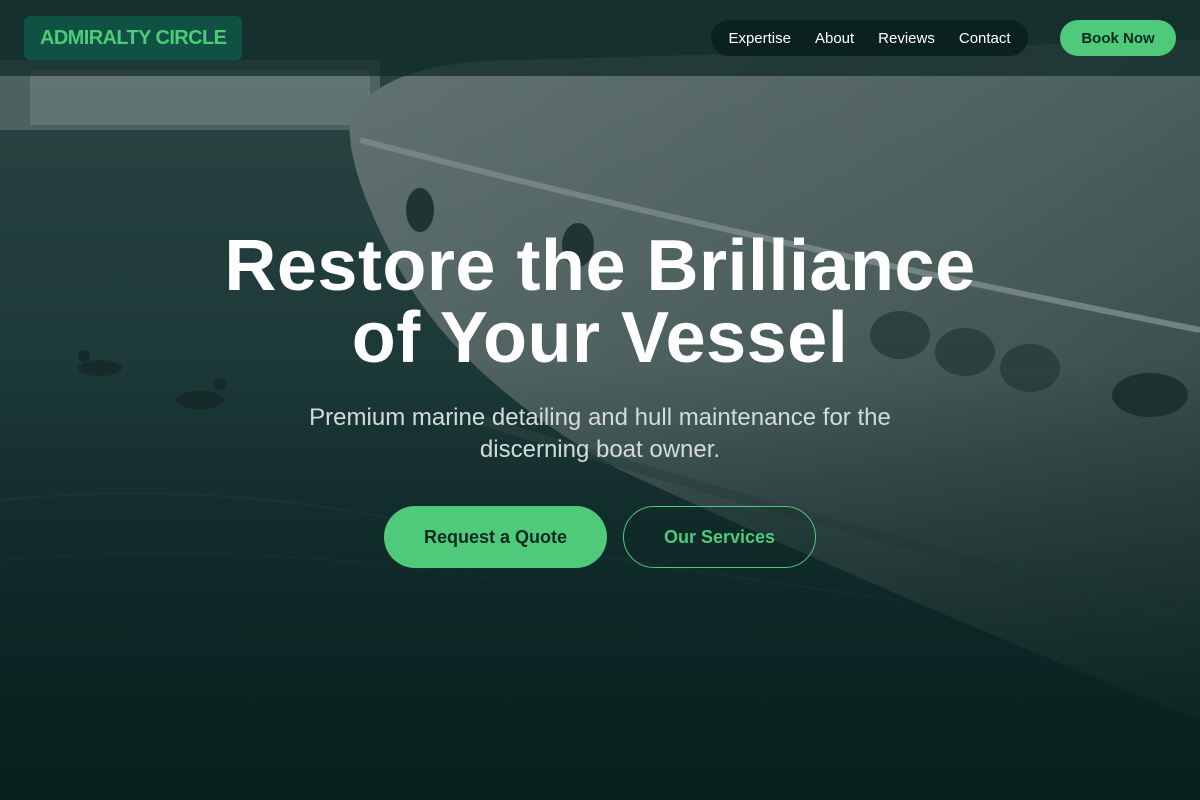 The height and width of the screenshot is (800, 1200). What do you see at coordinates (985, 38) in the screenshot?
I see `nav-link-contact: Contact` at bounding box center [985, 38].